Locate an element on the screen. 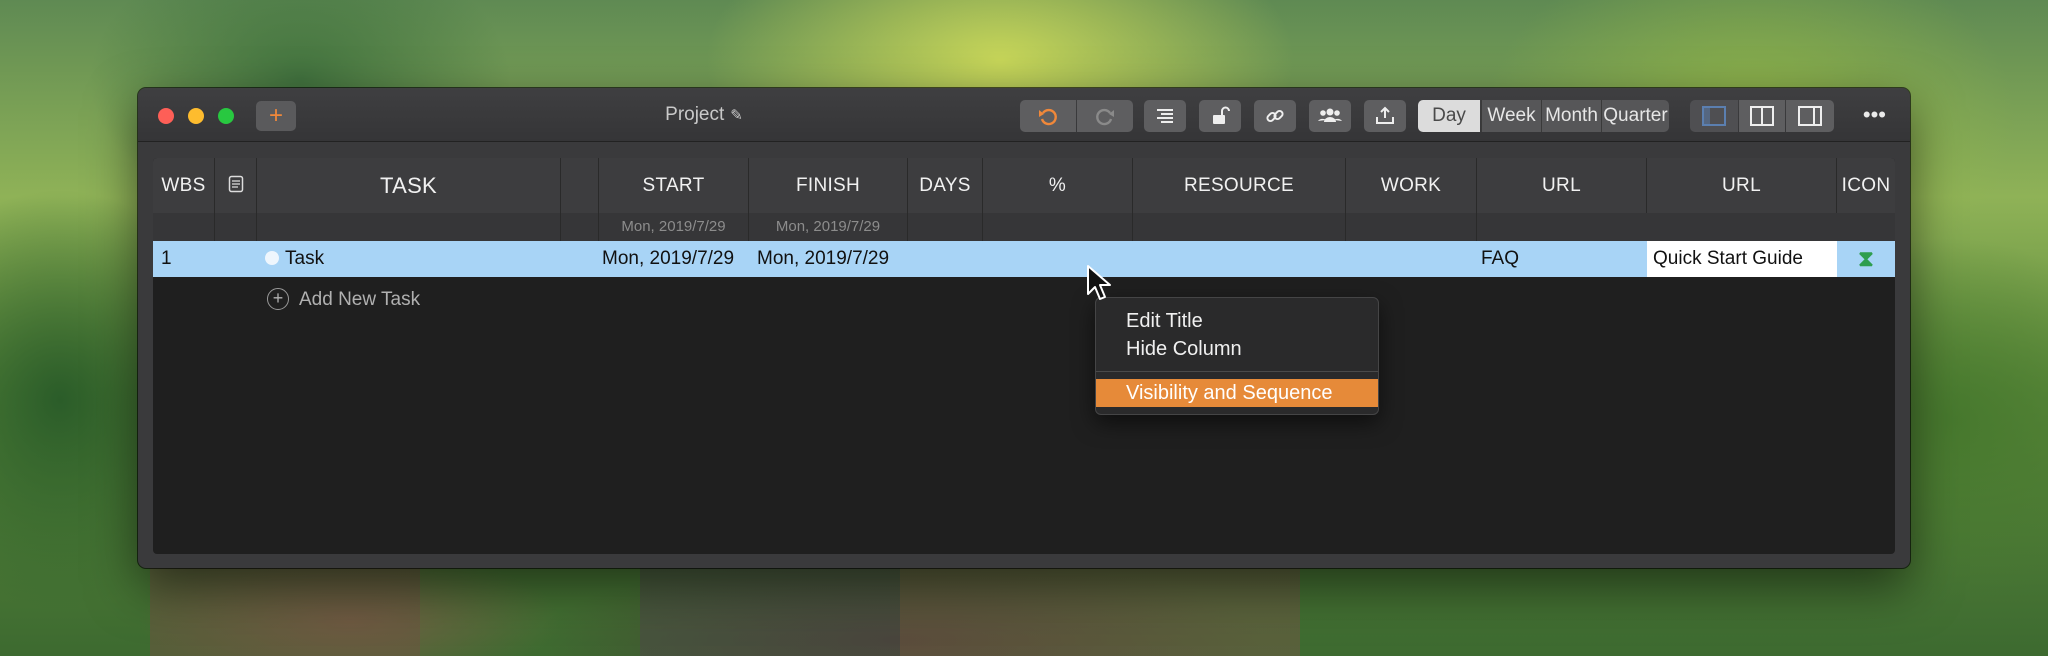 Image resolution: width=2048 pixels, height=656 pixels. add-new-task-label: Add New Task is located at coordinates (360, 299).